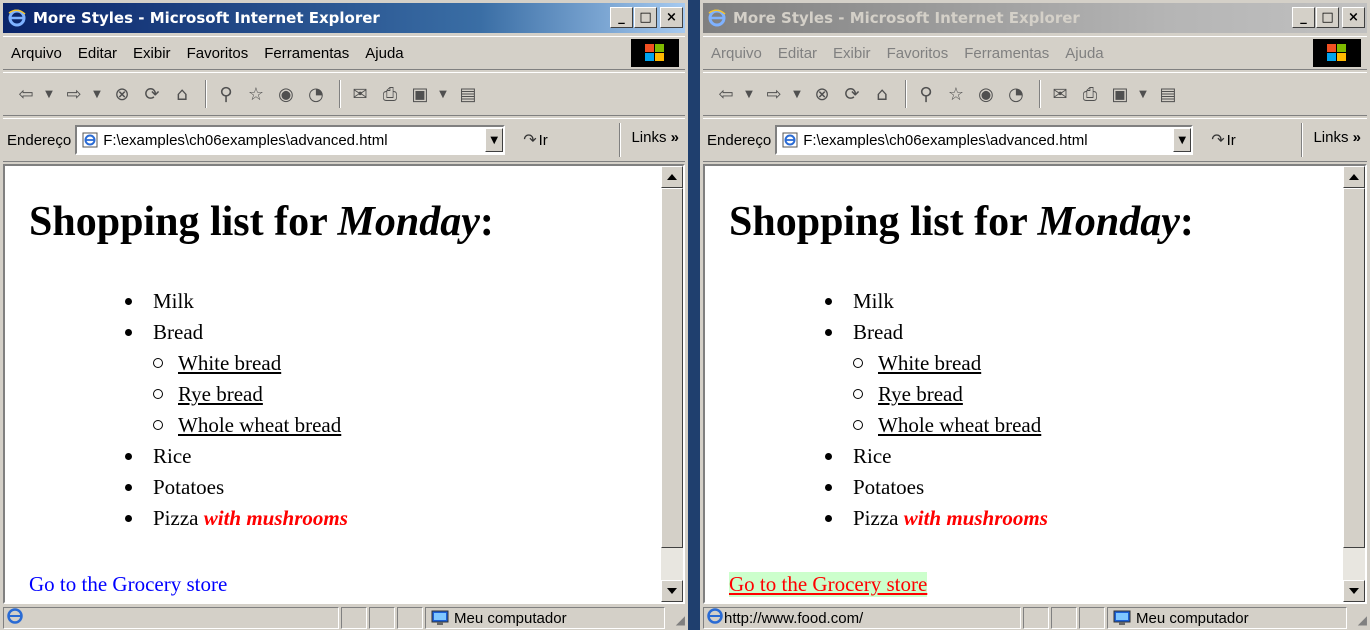  I want to click on circle-bullet-icon, so click(158, 425).